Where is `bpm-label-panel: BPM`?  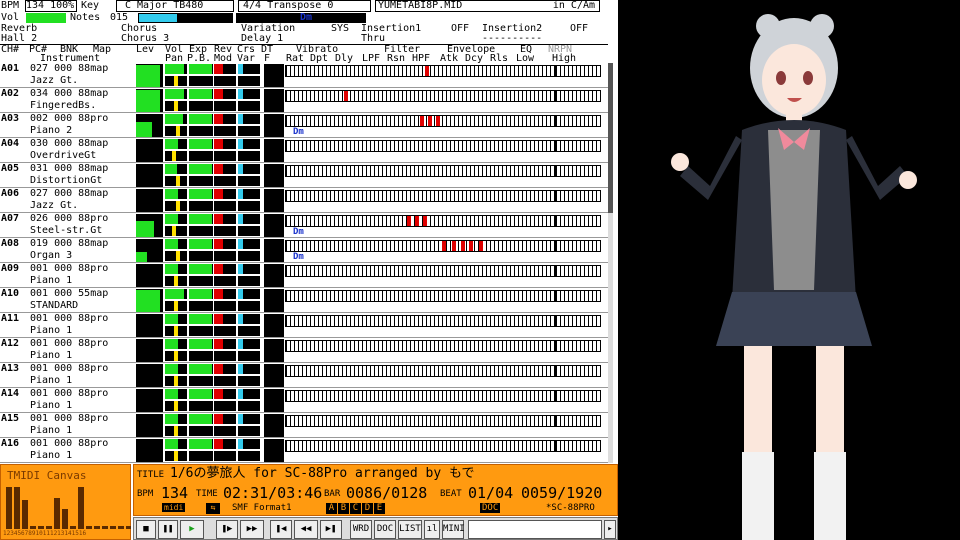
bpm-label-panel: BPM is located at coordinates (145, 494).